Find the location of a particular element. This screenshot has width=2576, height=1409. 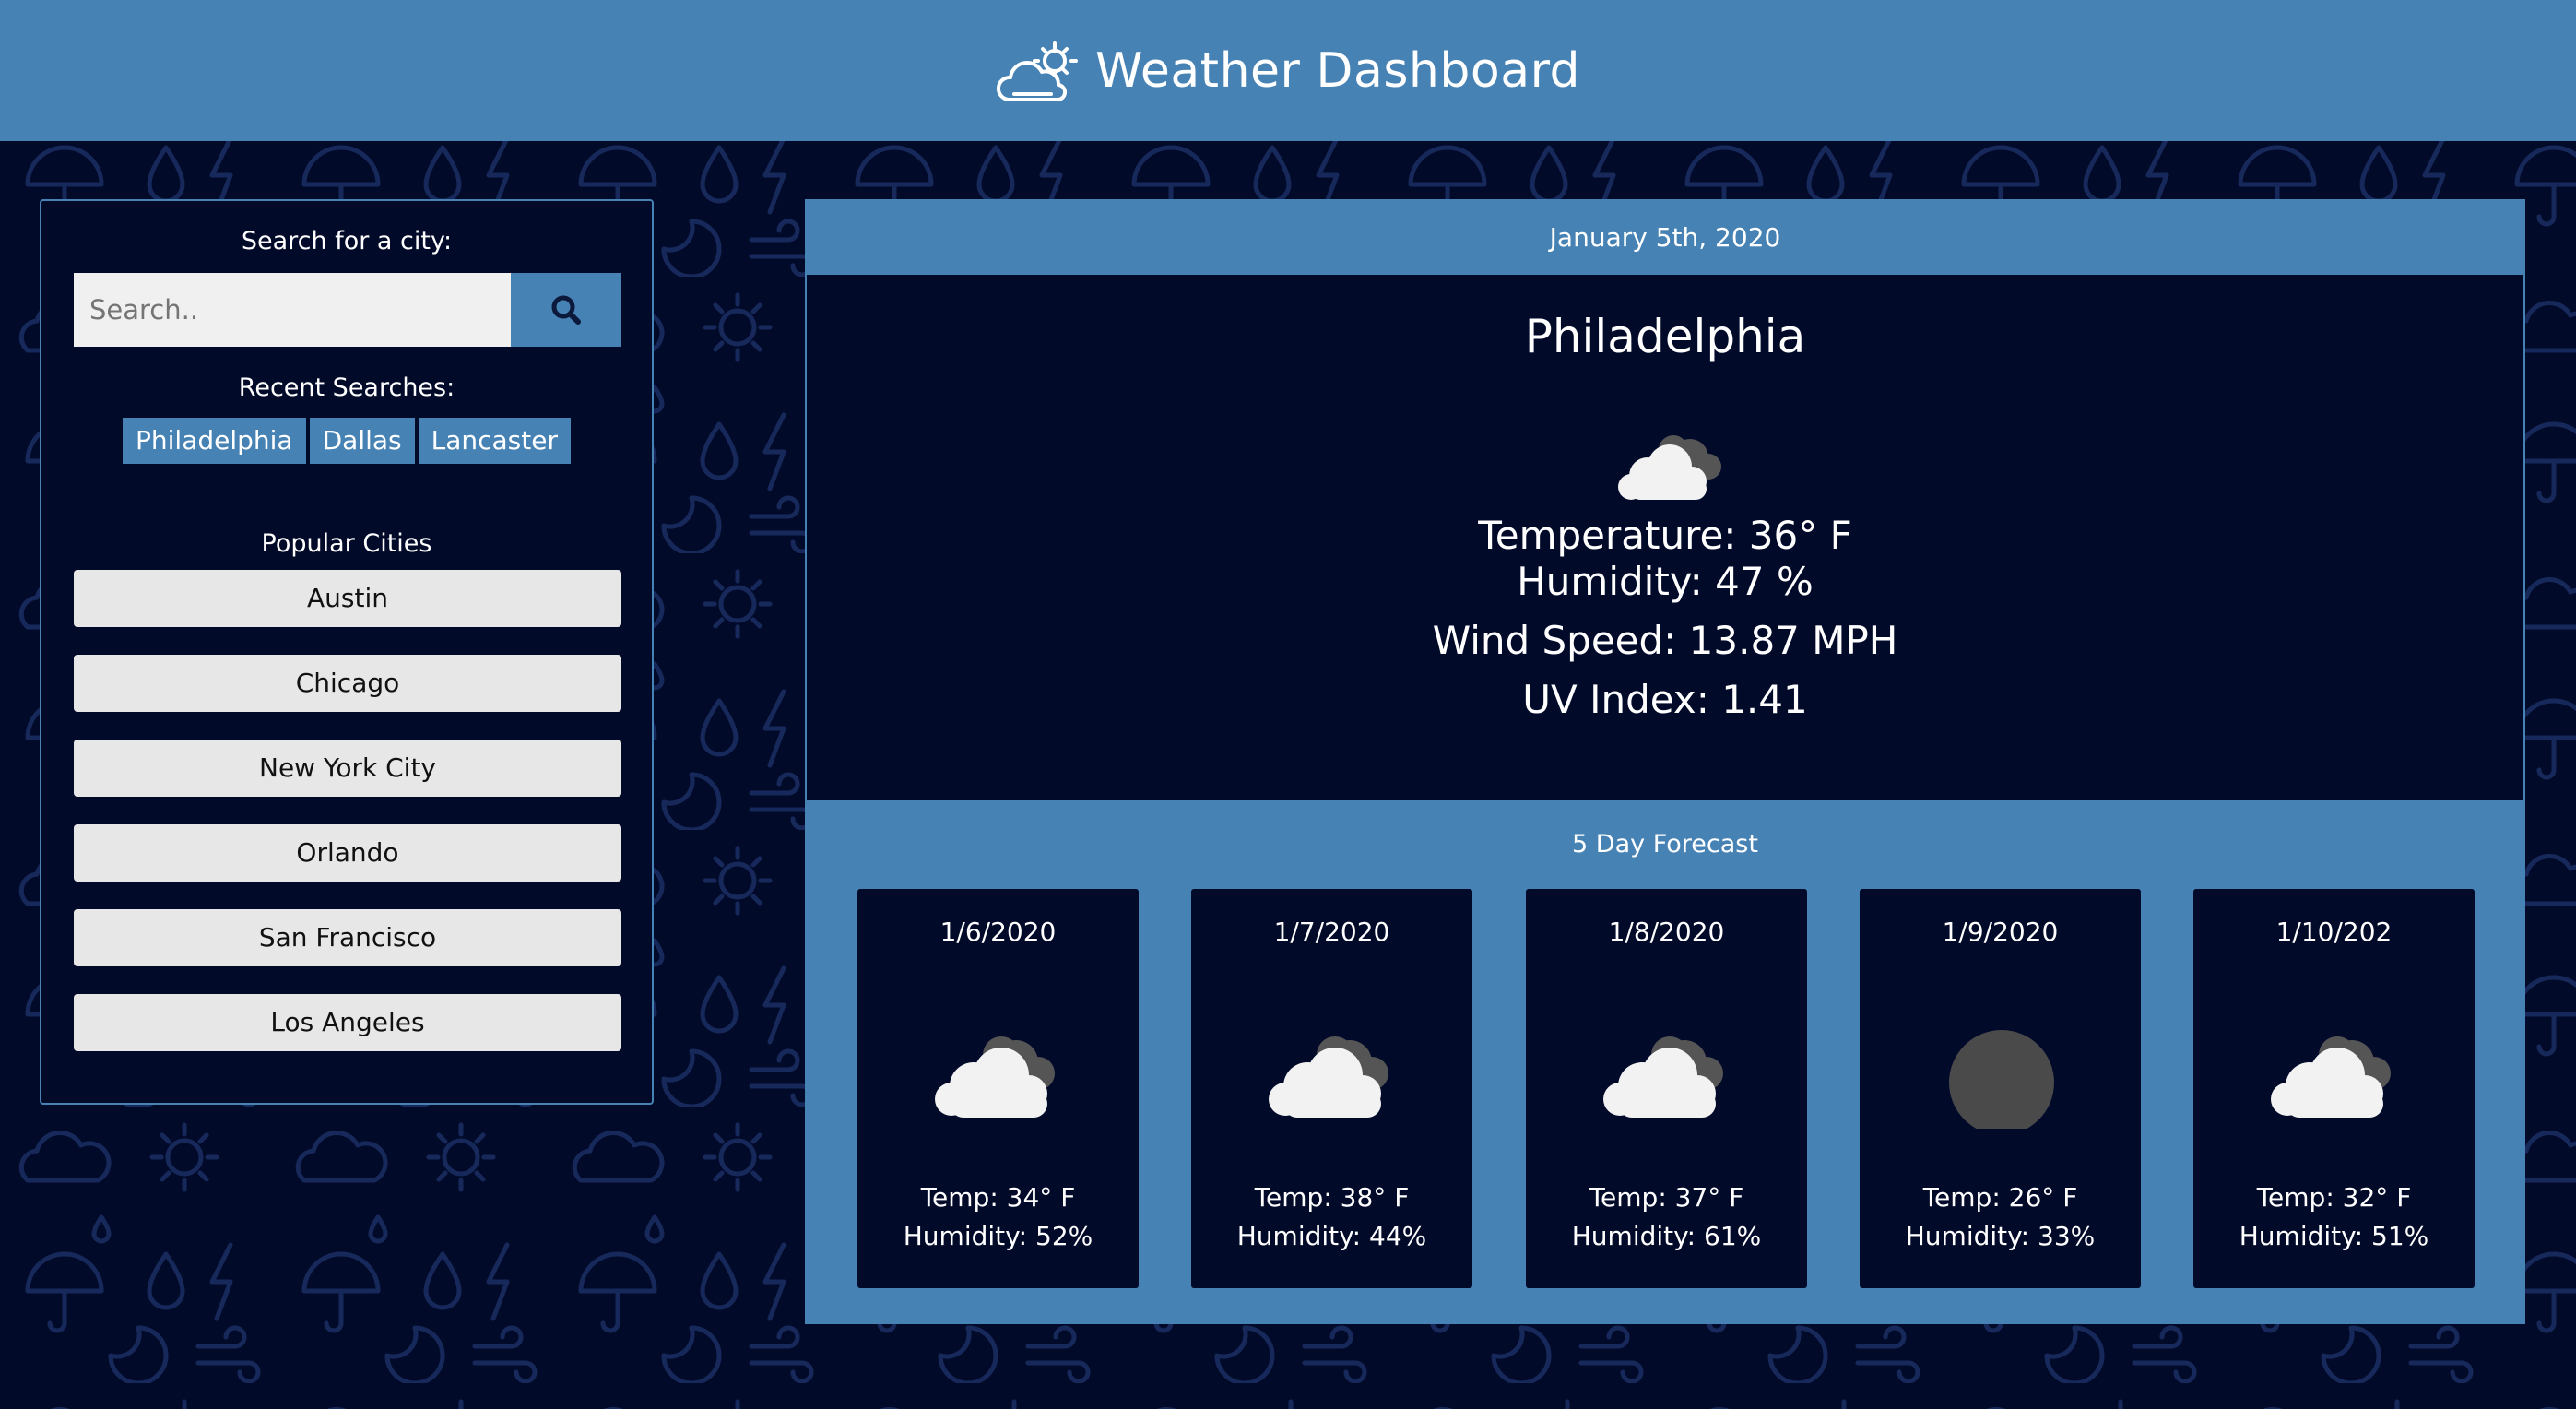

current-uv-index: UV Index: 1.41 is located at coordinates (1665, 699).